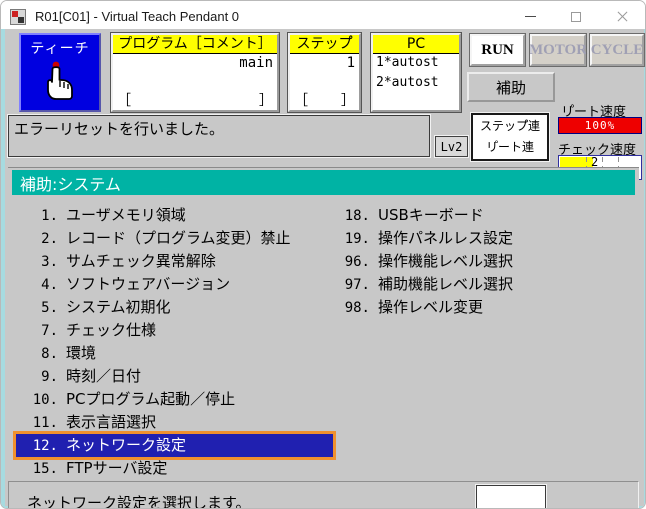 The height and width of the screenshot is (509, 646). What do you see at coordinates (266, 101) in the screenshot?
I see `program-bracket-right: ］` at bounding box center [266, 101].